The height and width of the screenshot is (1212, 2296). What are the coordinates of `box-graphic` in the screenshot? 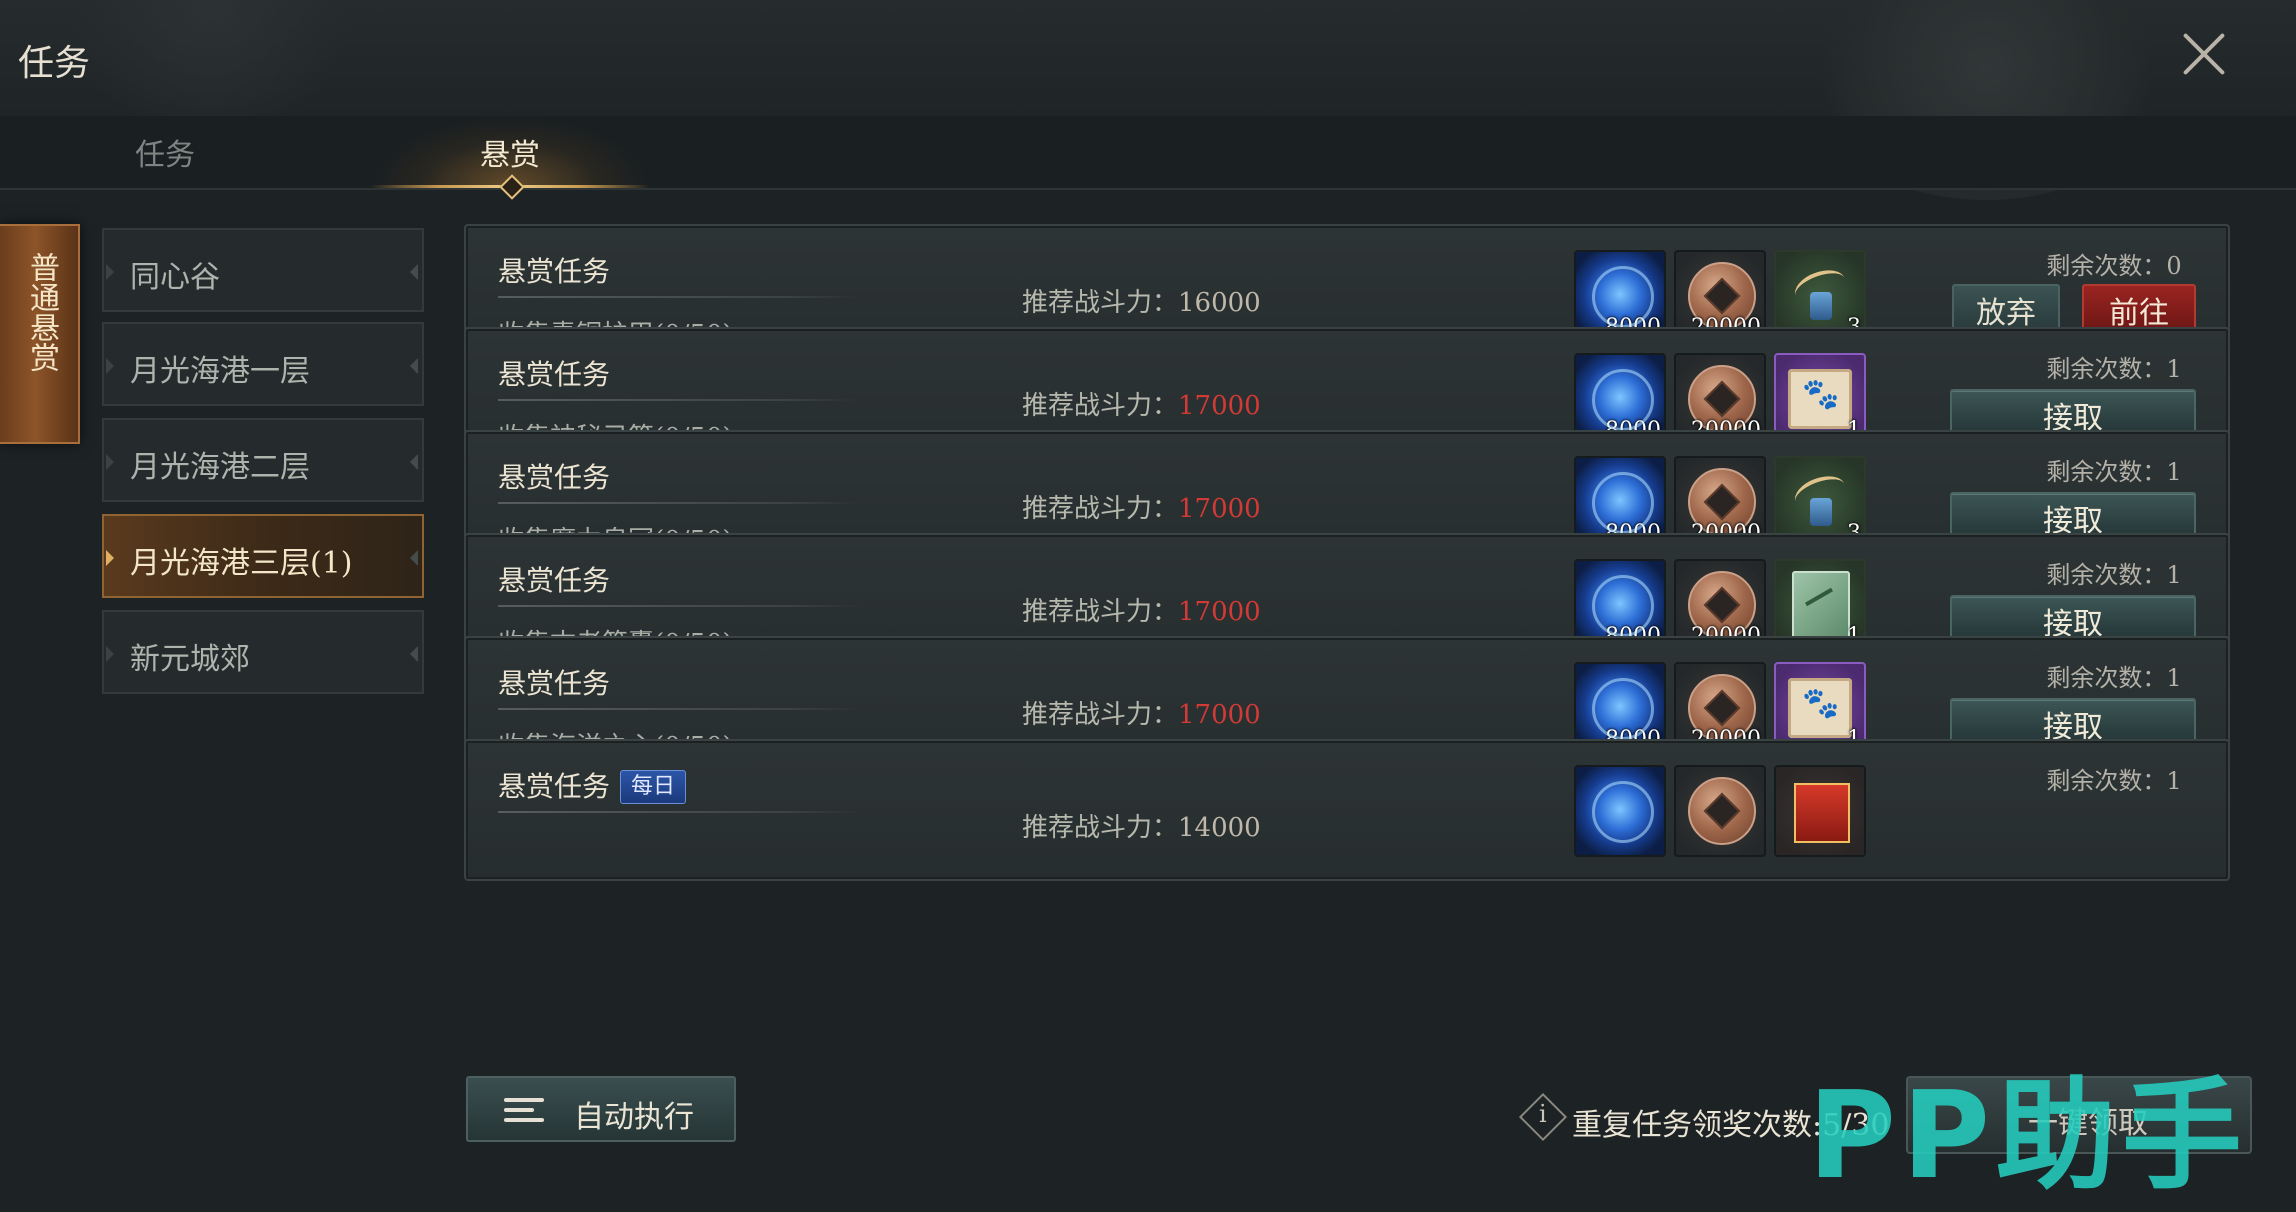 It's located at (1822, 813).